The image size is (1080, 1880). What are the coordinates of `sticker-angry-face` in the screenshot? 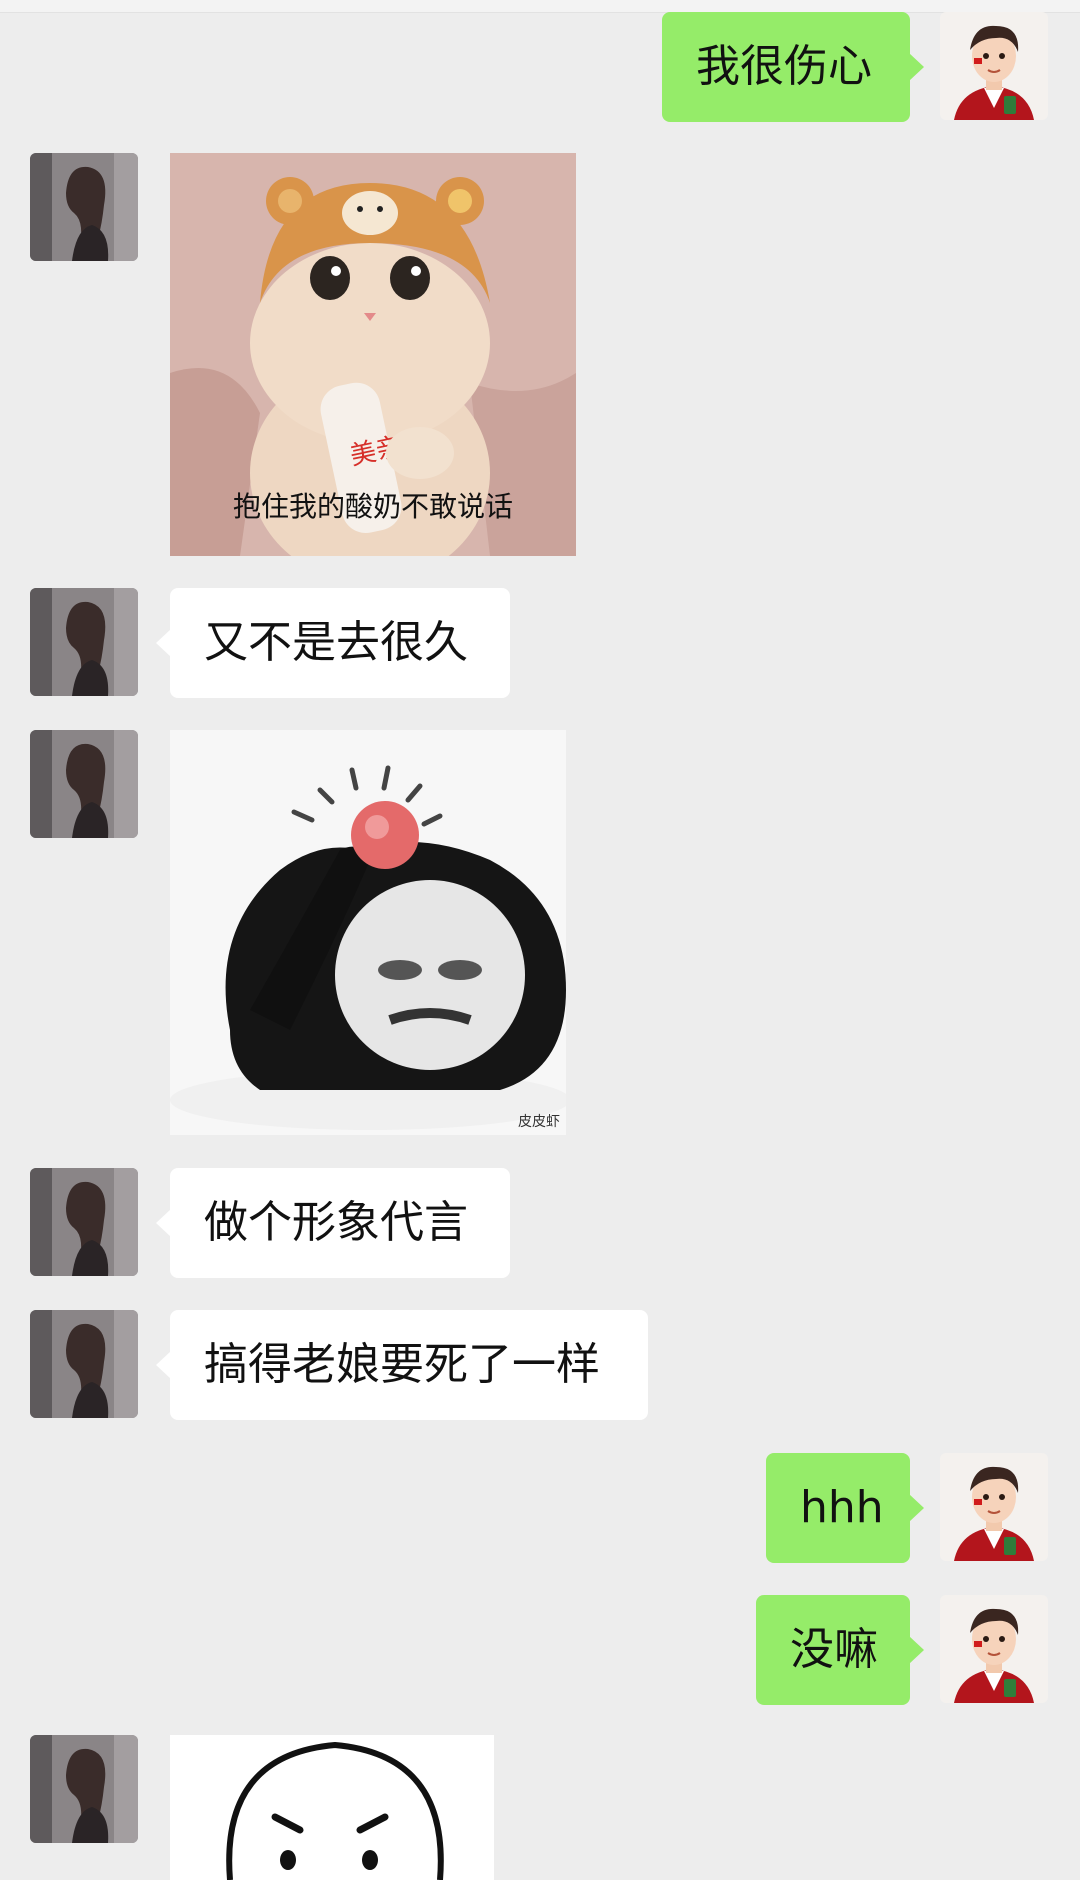 It's located at (332, 1807).